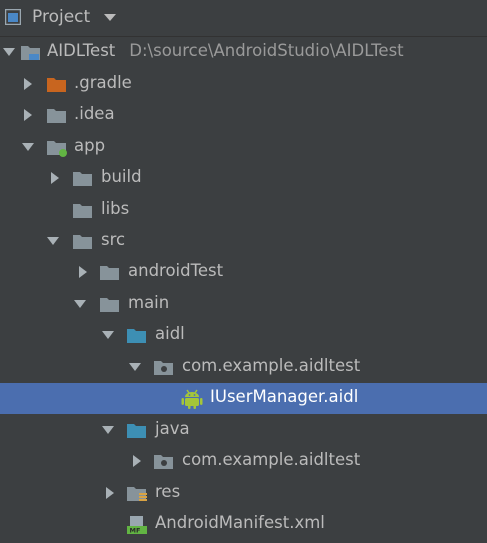 The width and height of the screenshot is (487, 543). I want to click on tree-item-java-package: com.example.aidltest, so click(243, 461).